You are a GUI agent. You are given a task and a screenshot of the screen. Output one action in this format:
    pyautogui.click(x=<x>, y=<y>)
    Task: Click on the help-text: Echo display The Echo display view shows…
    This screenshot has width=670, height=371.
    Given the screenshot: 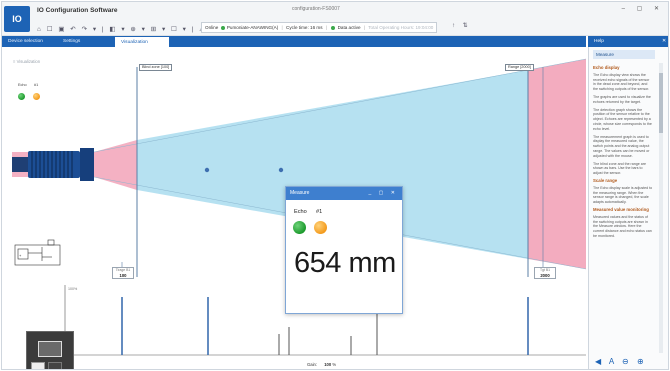 What is the action you would take?
    pyautogui.click(x=623, y=208)
    